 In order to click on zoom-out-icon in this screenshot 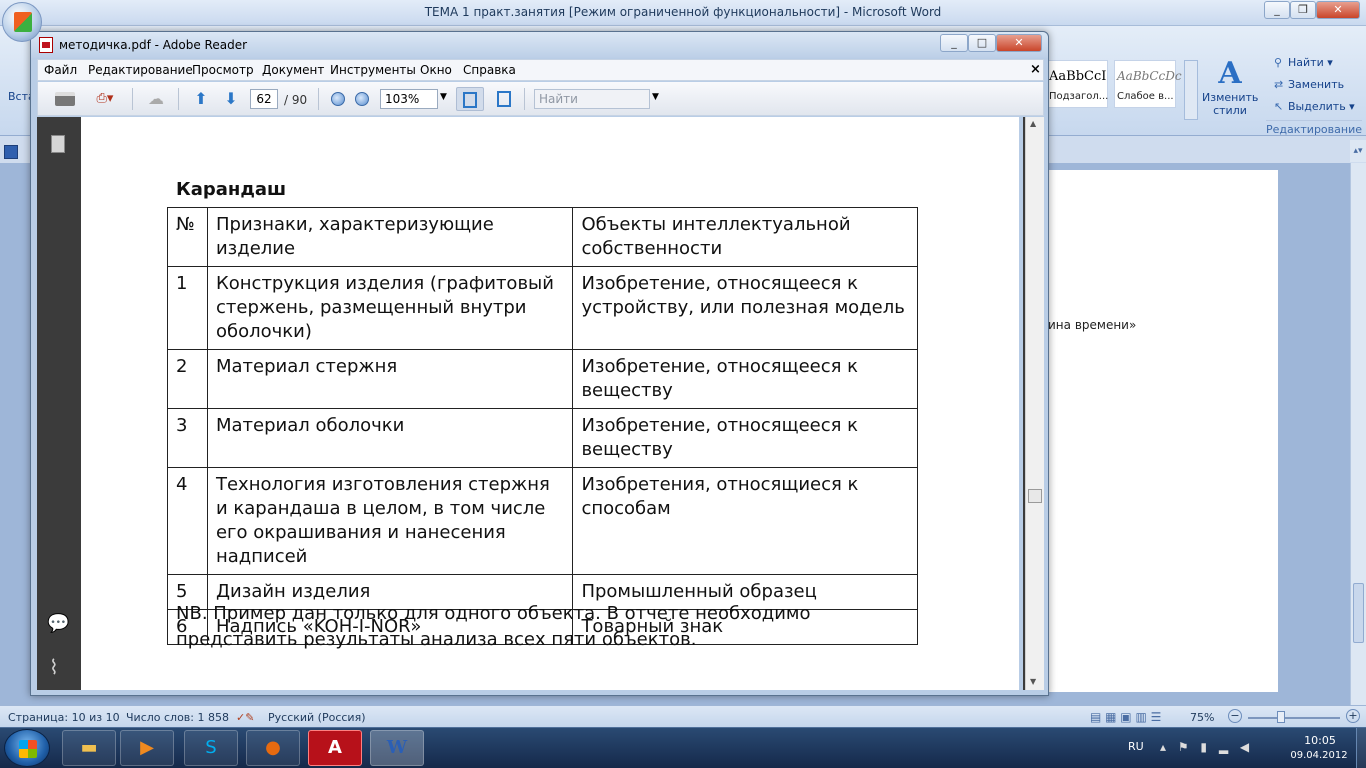, I will do `click(338, 99)`.